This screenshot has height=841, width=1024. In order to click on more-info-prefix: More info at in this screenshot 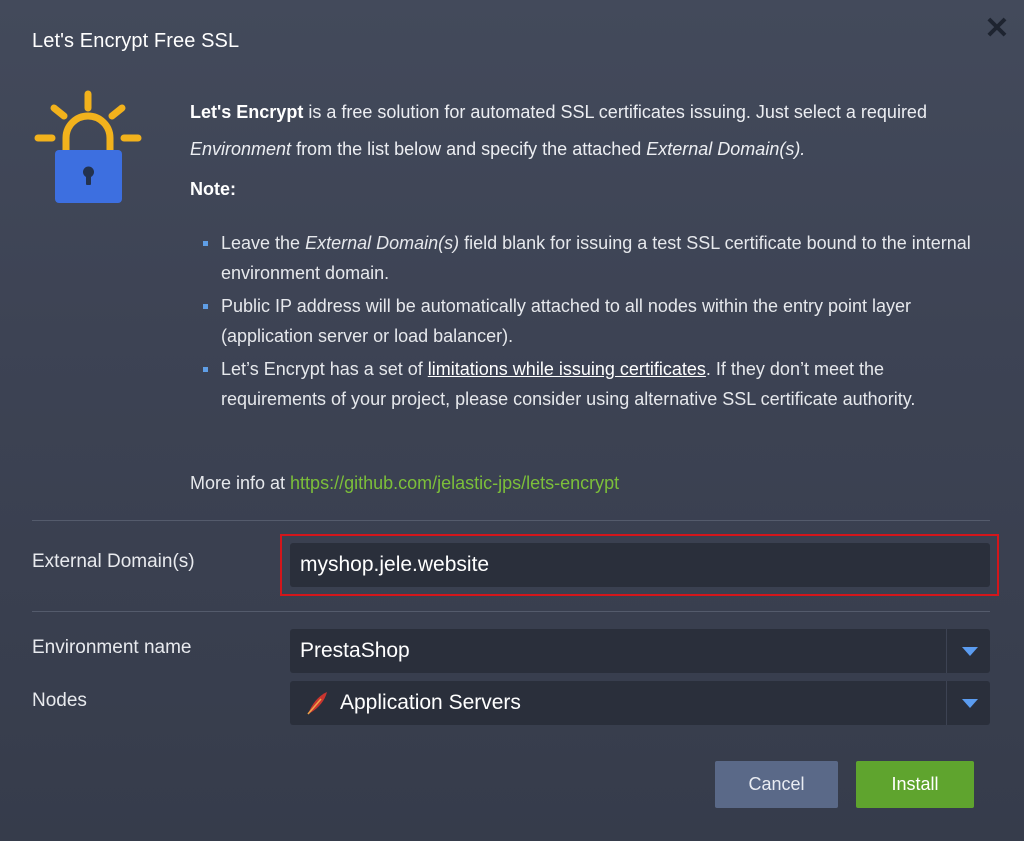, I will do `click(240, 483)`.